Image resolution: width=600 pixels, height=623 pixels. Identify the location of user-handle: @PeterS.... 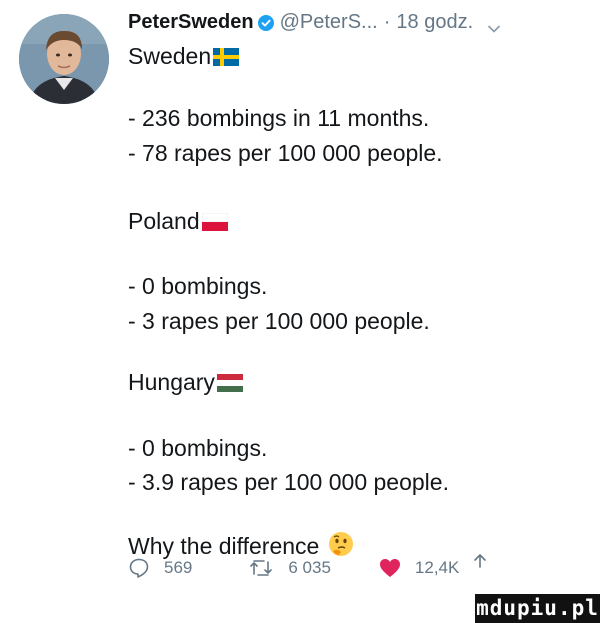
(329, 22).